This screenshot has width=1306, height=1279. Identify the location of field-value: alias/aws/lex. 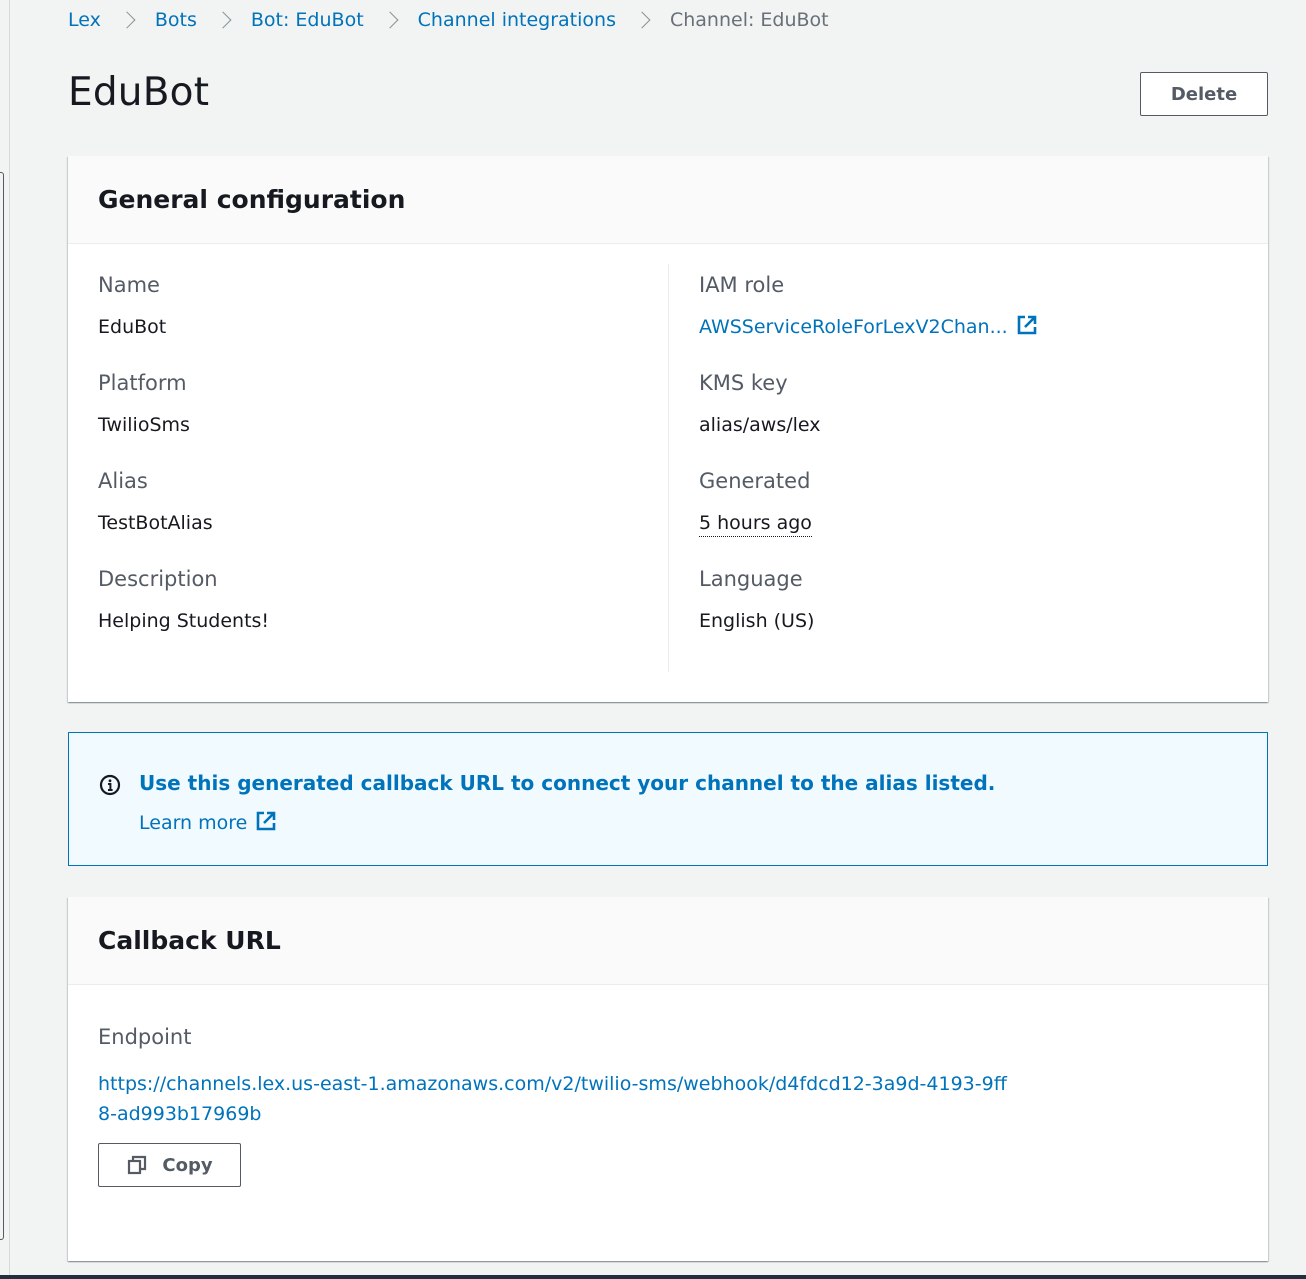
(760, 425).